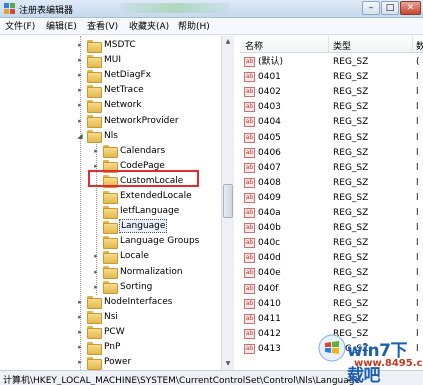 This screenshot has height=385, width=423. What do you see at coordinates (331, 319) in the screenshot?
I see `list-item: ab 0411 REG_SZ l` at bounding box center [331, 319].